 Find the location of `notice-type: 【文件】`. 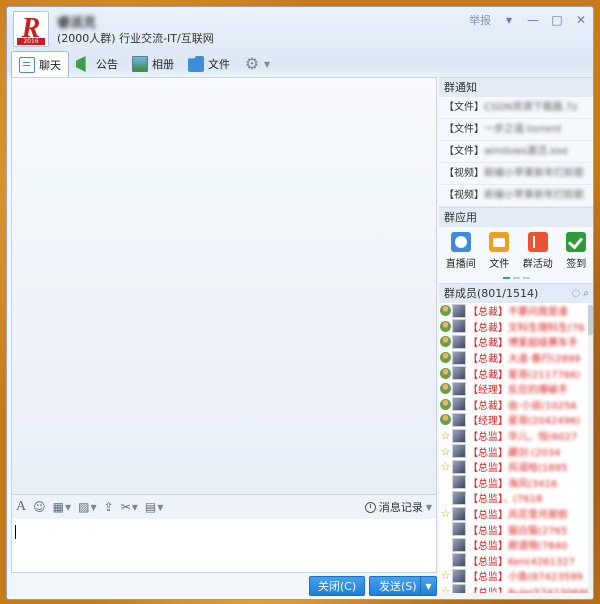

notice-type: 【文件】 is located at coordinates (464, 129).